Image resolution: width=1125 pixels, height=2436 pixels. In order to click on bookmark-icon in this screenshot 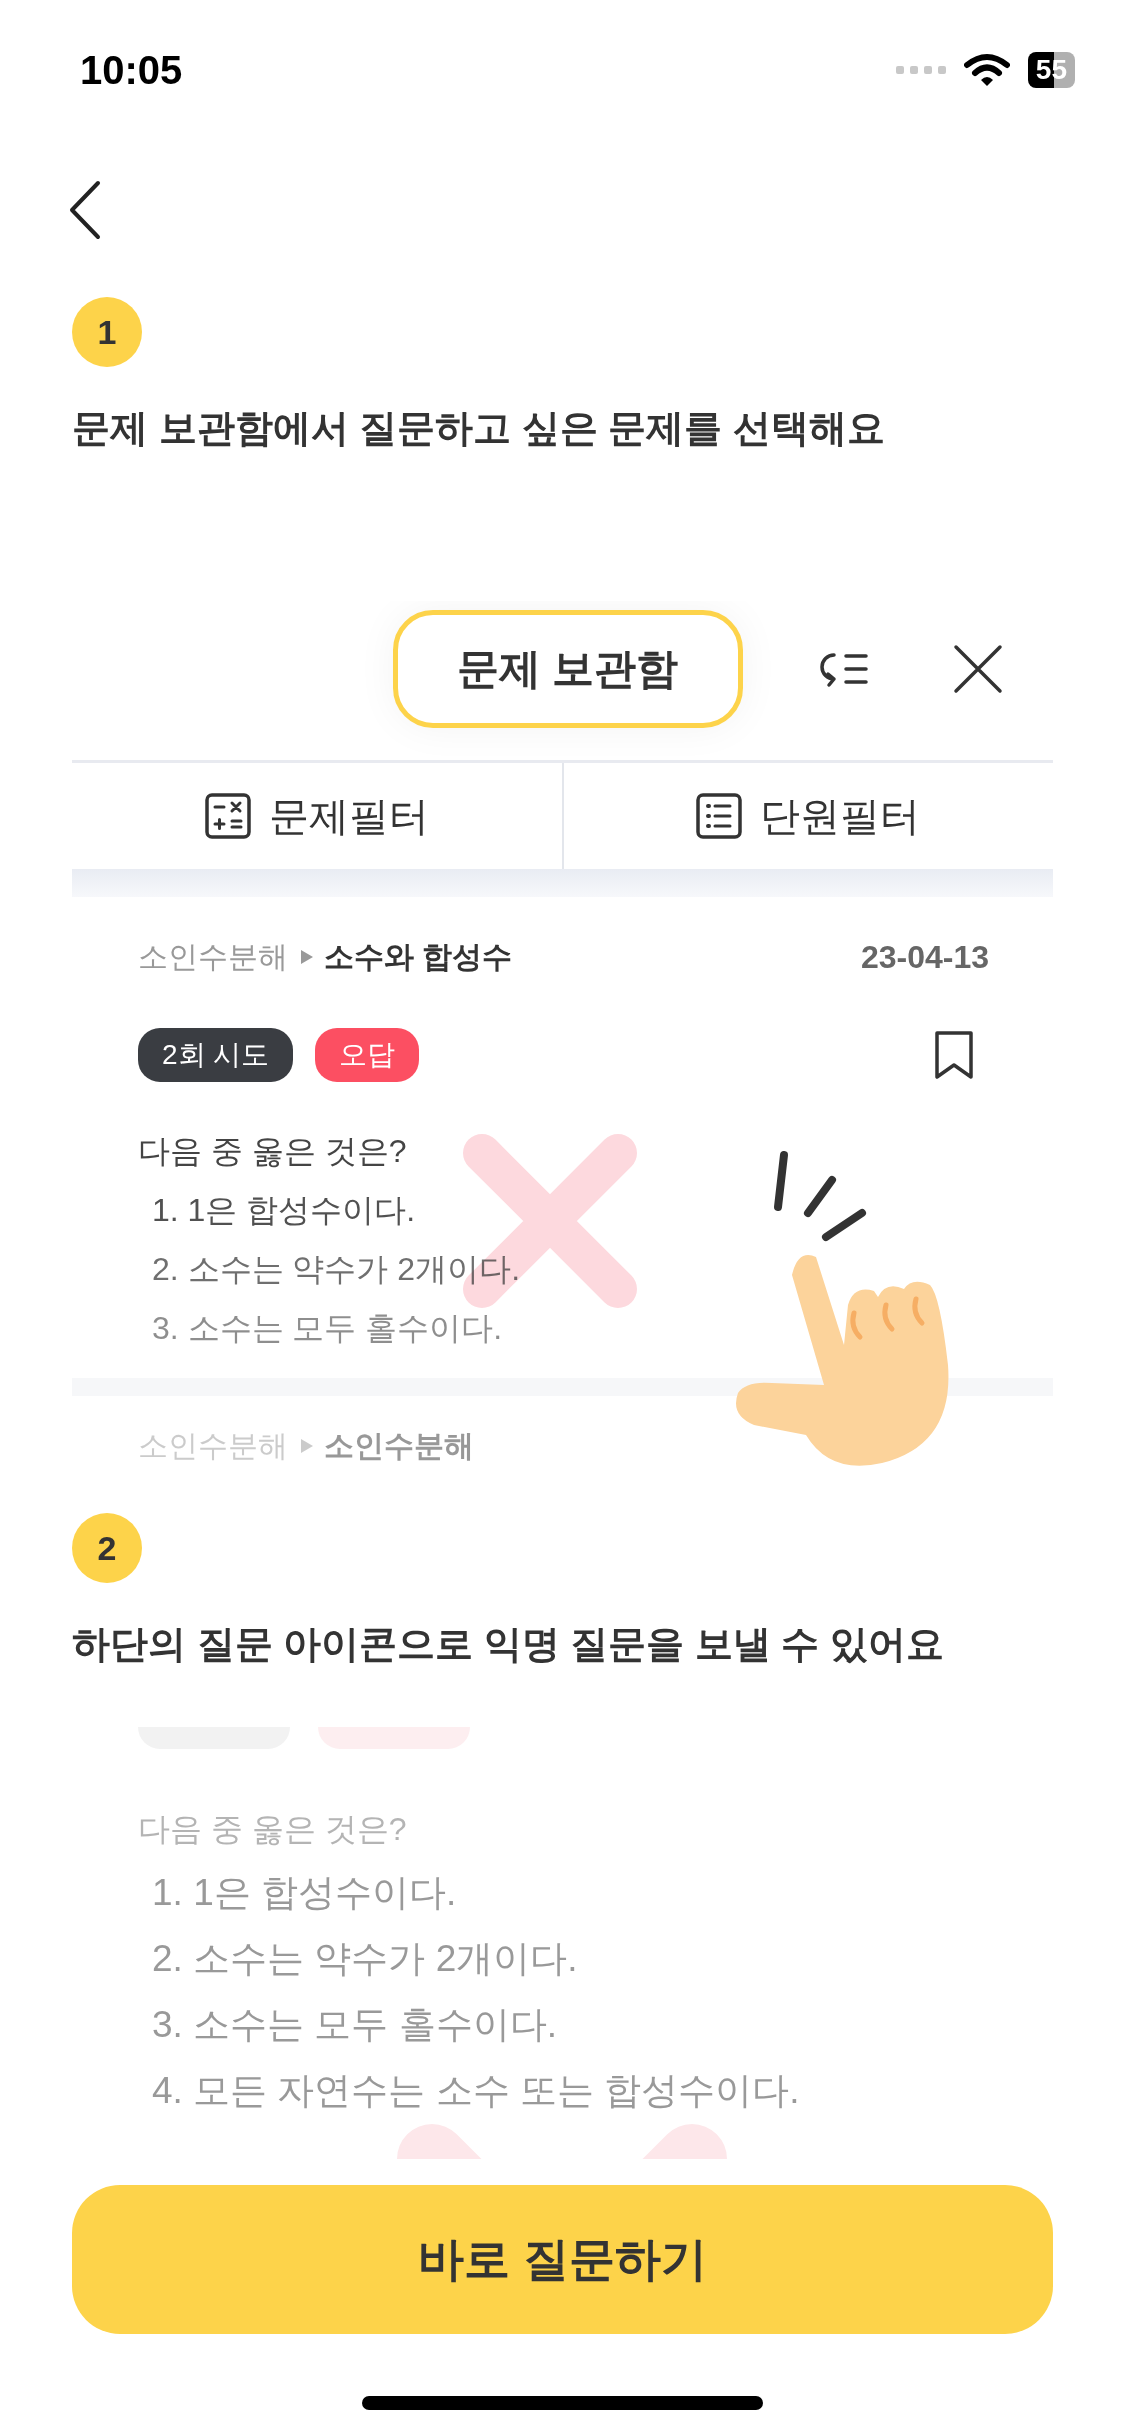, I will do `click(954, 1055)`.